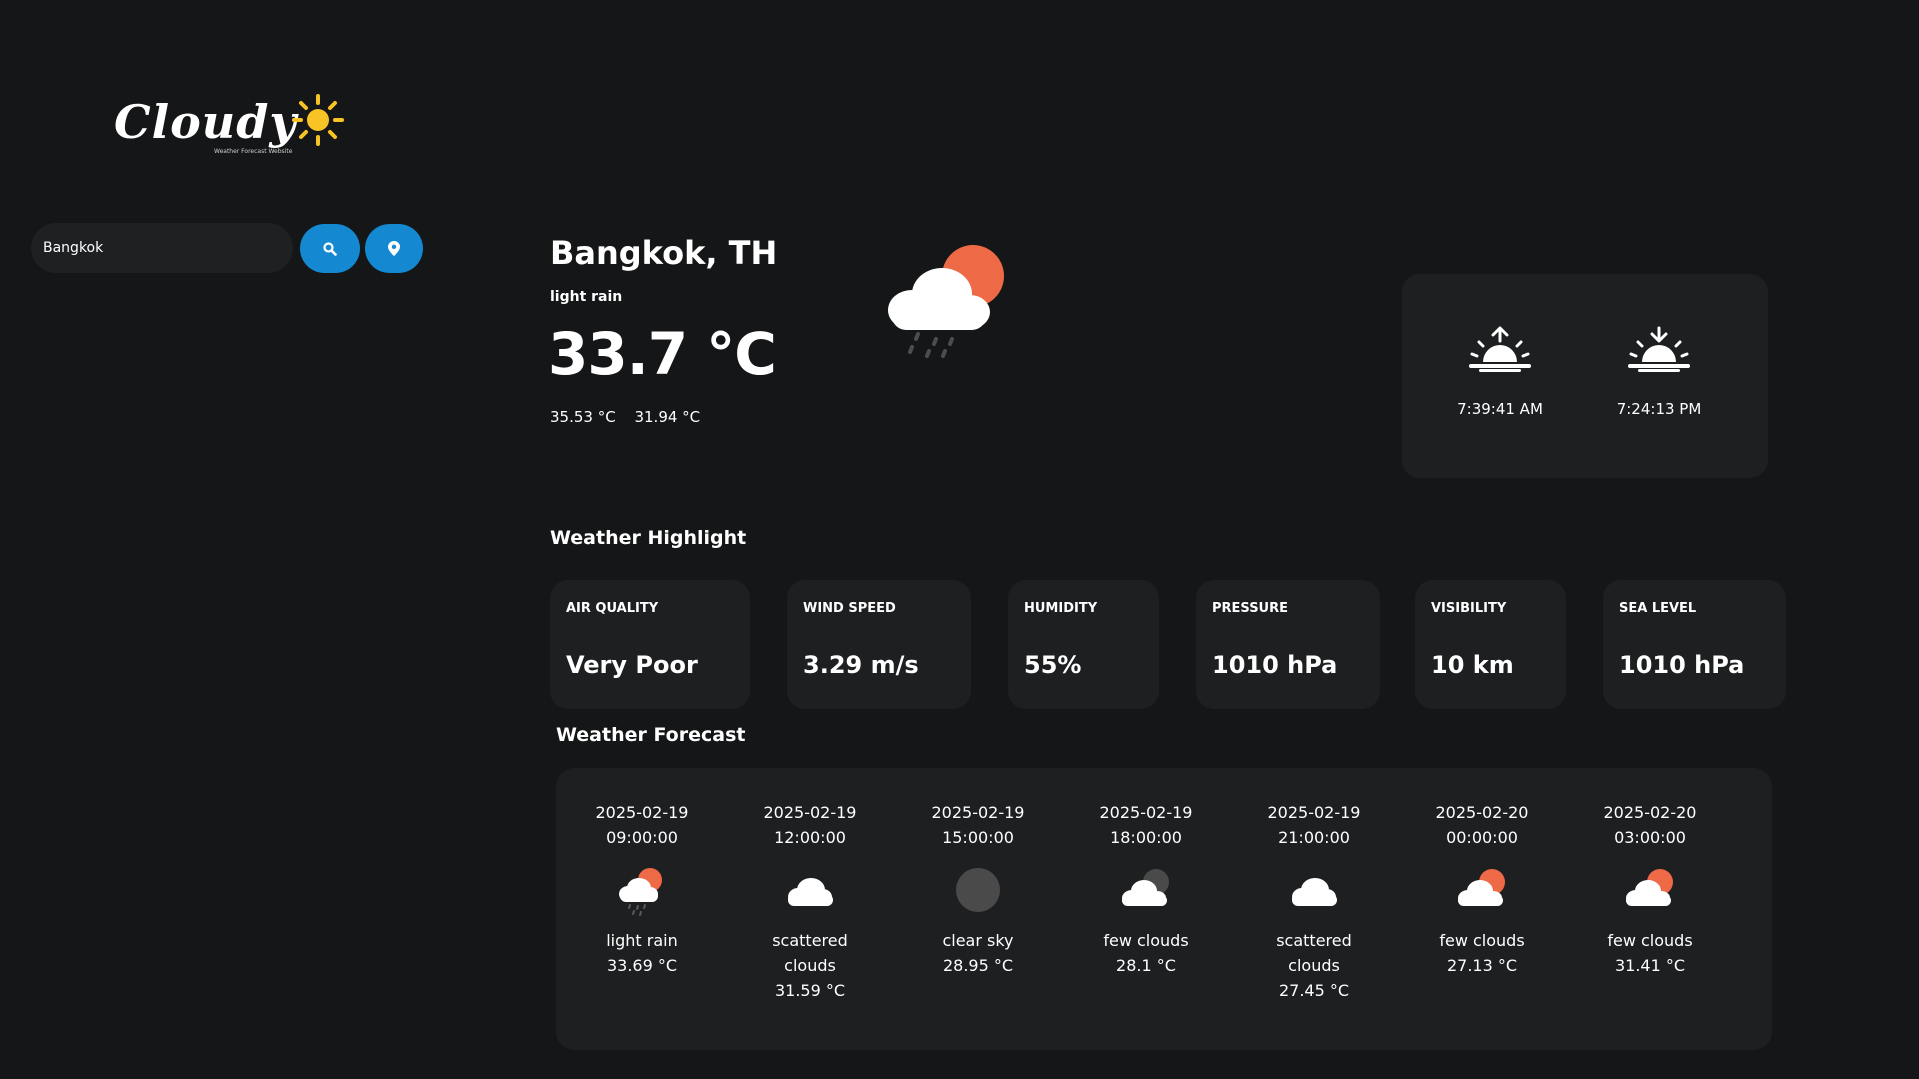 The image size is (1919, 1079). Describe the element at coordinates (810, 990) in the screenshot. I see `forecast-temperature: 31.59 °C` at that location.